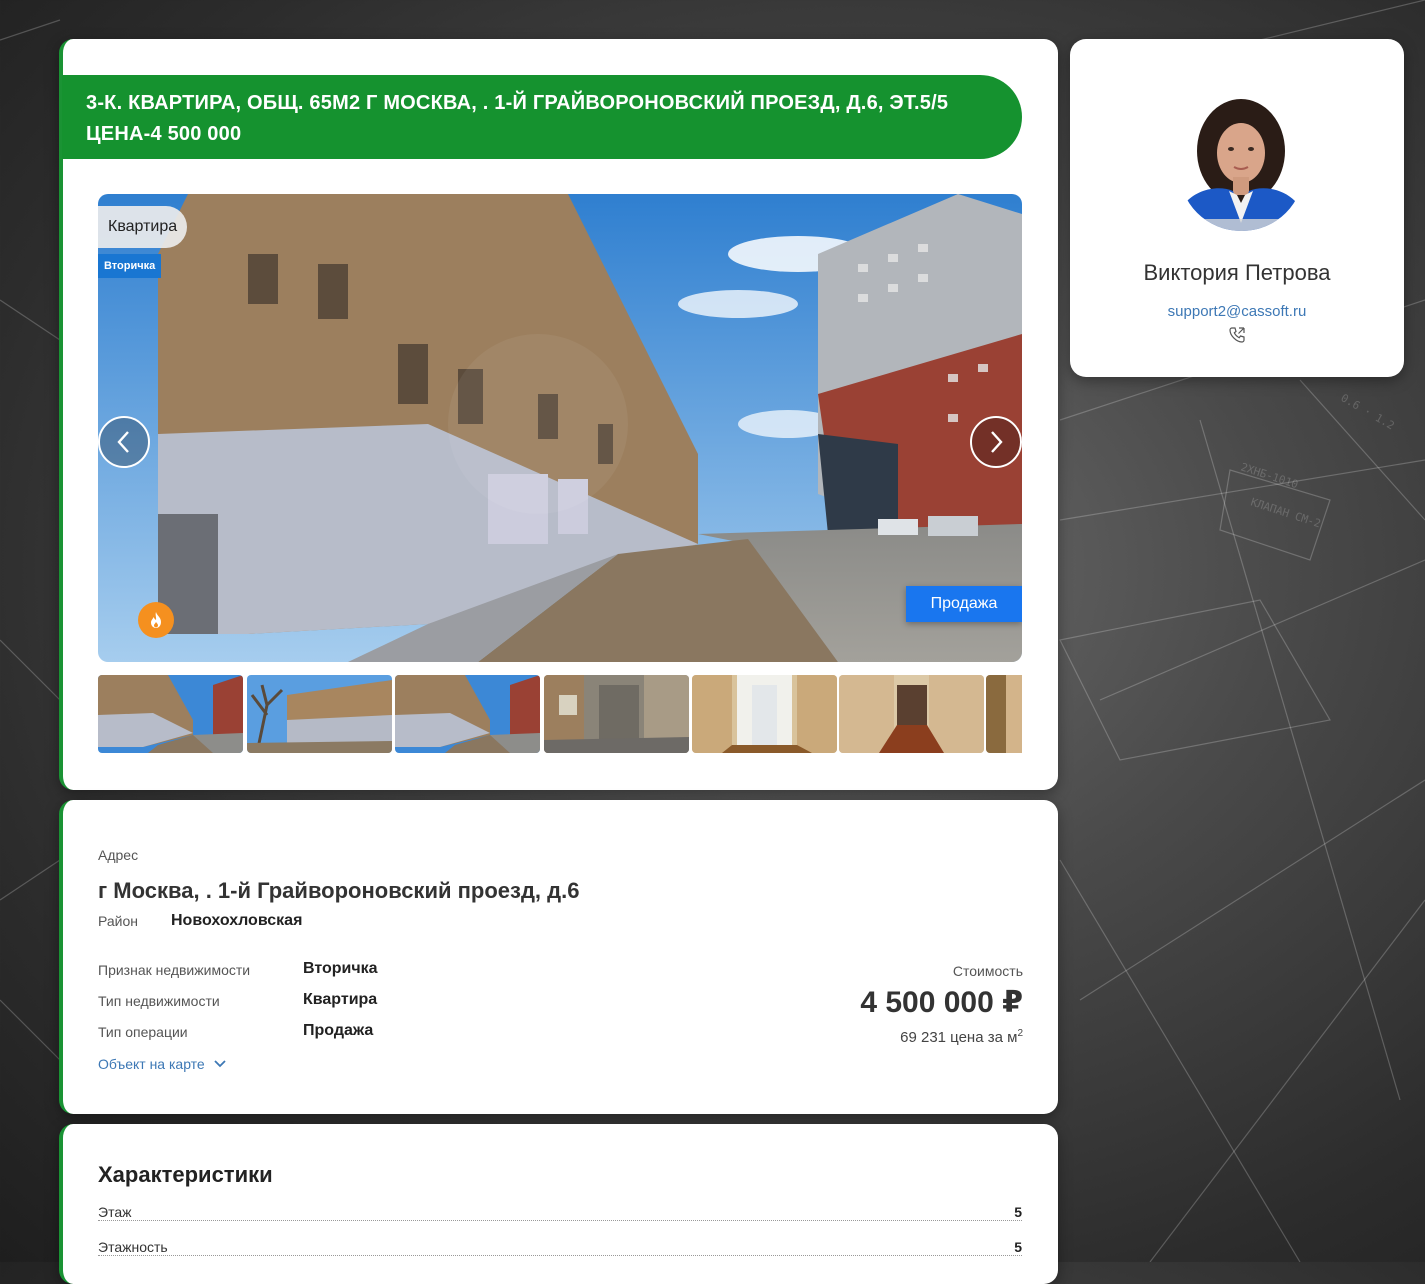 This screenshot has height=1284, width=1425. What do you see at coordinates (941, 1002) in the screenshot?
I see `price-value: 4 500 000 ₽` at bounding box center [941, 1002].